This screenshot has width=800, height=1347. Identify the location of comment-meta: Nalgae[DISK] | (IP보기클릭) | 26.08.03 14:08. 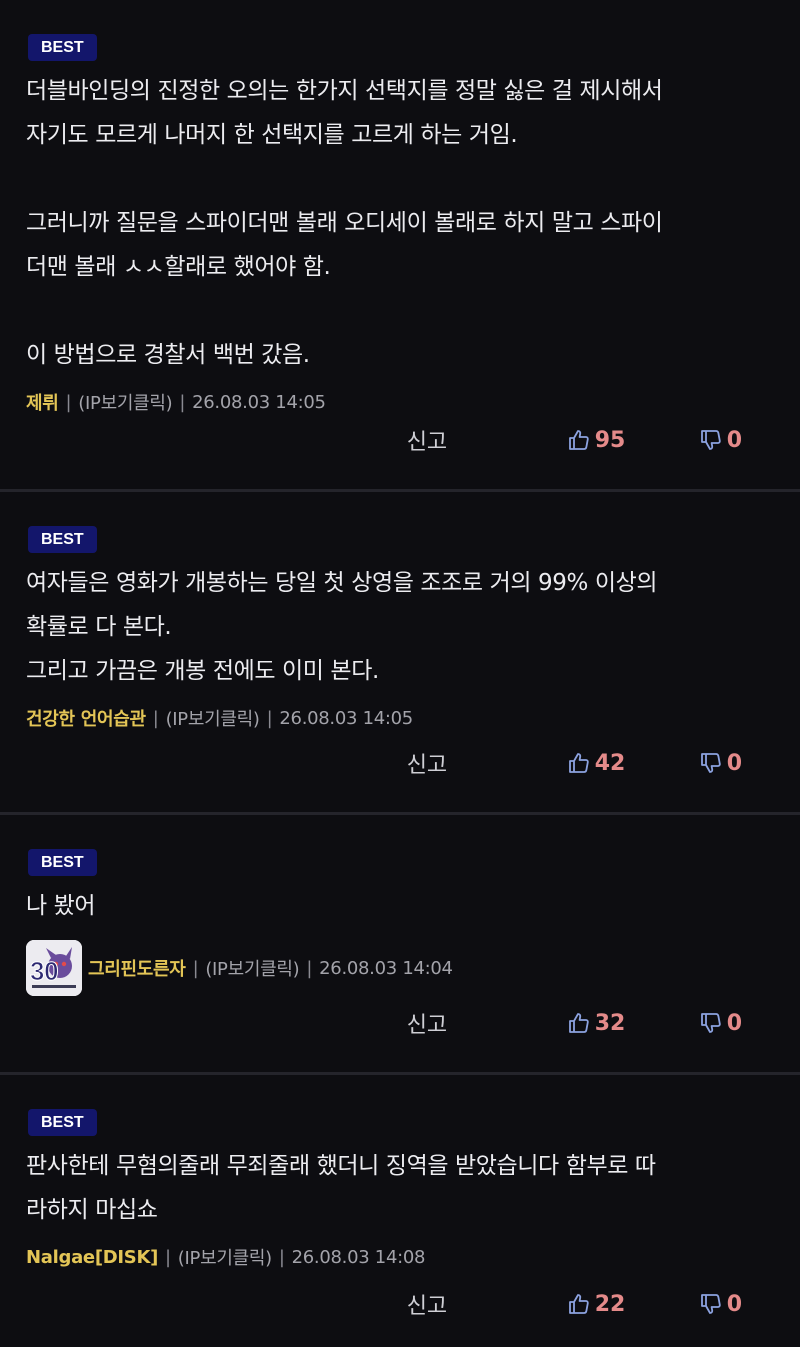
(400, 1257).